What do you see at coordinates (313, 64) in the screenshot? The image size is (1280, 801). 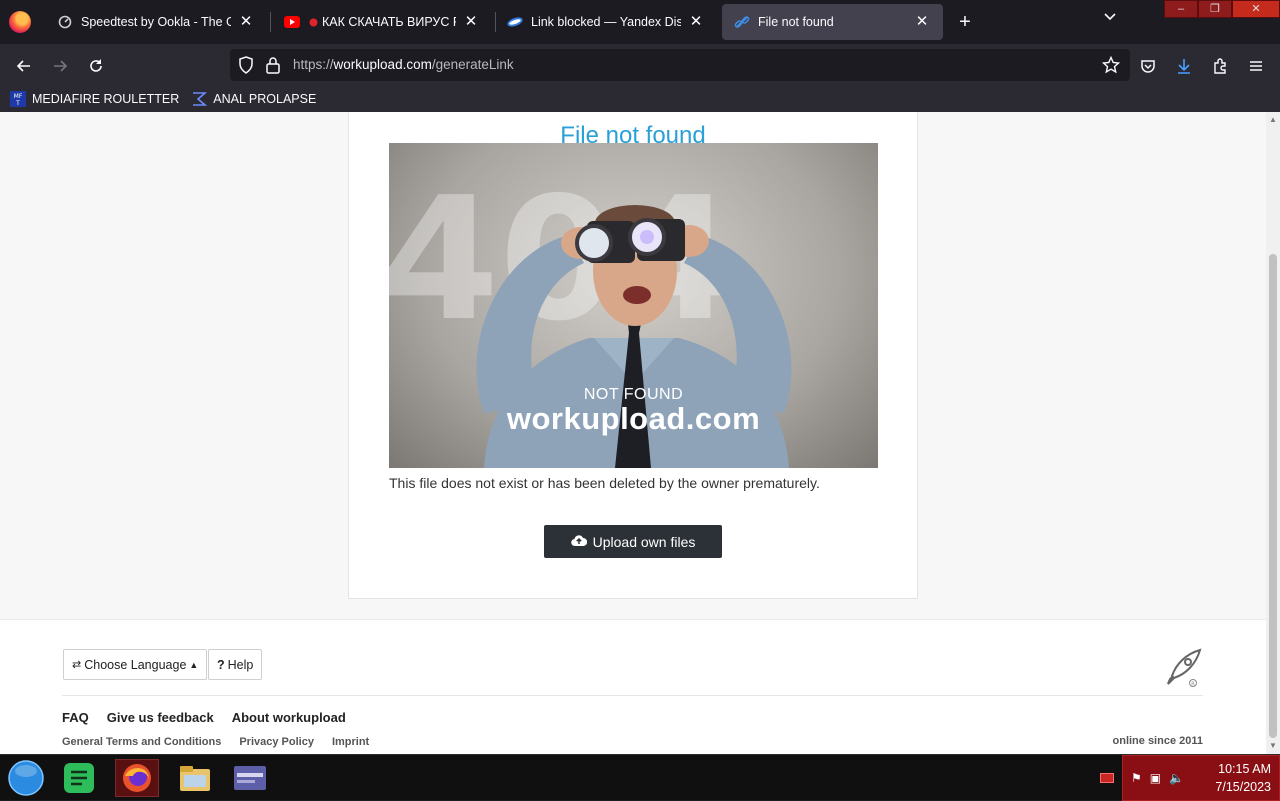 I see `url-scheme: https://` at bounding box center [313, 64].